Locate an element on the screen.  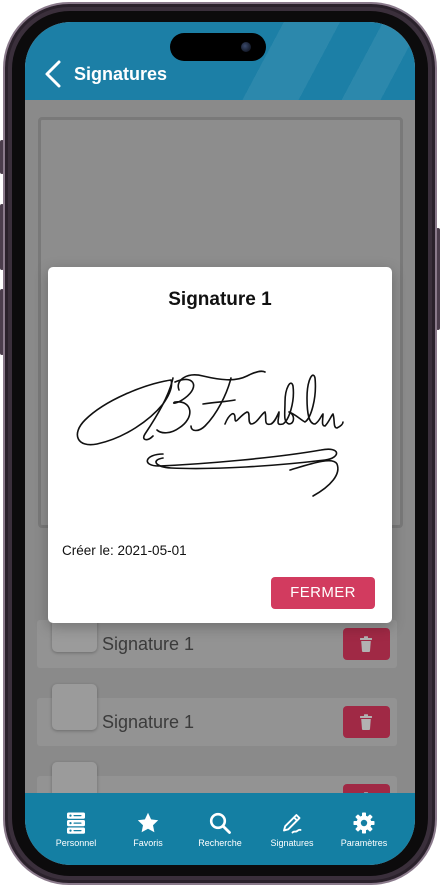
chevron-left-icon is located at coordinates (53, 74).